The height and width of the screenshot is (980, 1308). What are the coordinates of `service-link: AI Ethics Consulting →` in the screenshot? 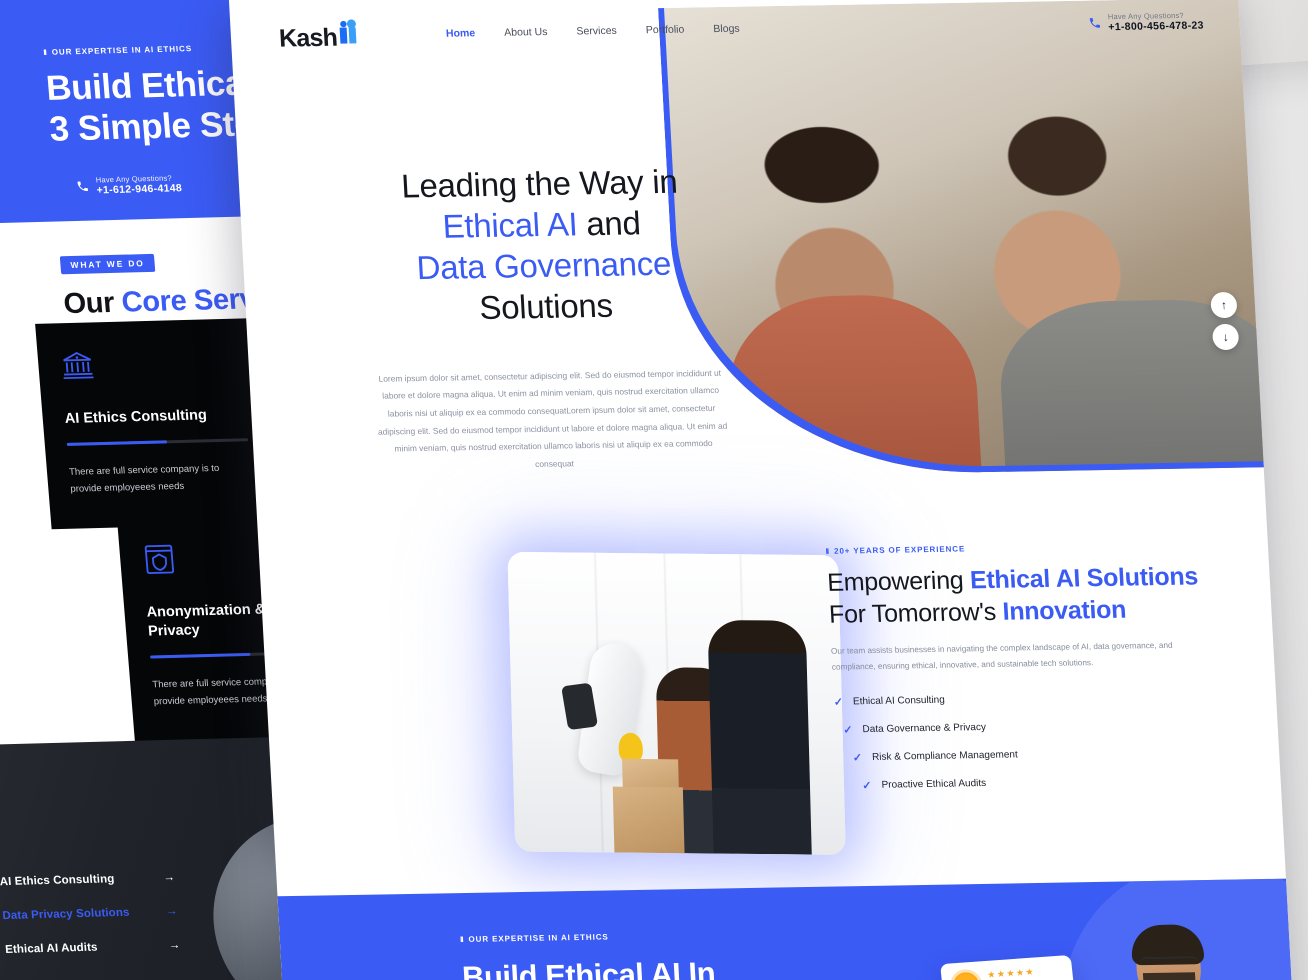 It's located at (87, 880).